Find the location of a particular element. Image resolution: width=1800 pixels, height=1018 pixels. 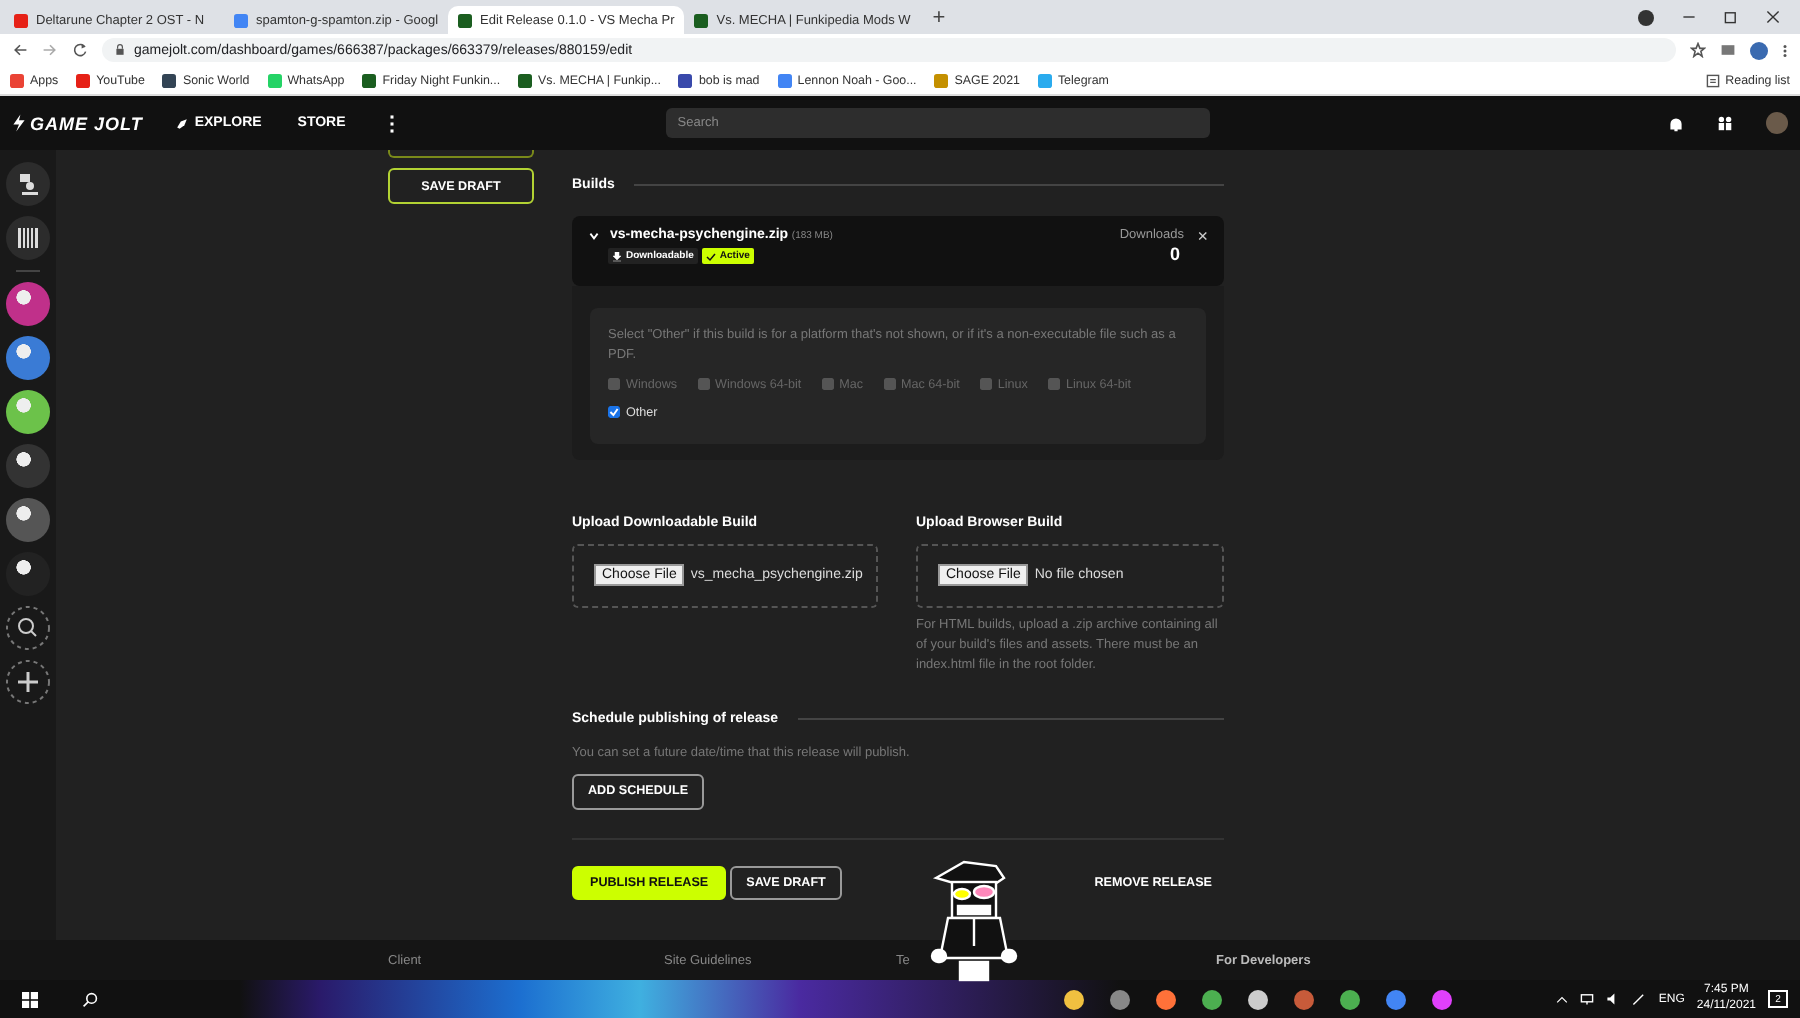

list-icon is located at coordinates (1712, 80).